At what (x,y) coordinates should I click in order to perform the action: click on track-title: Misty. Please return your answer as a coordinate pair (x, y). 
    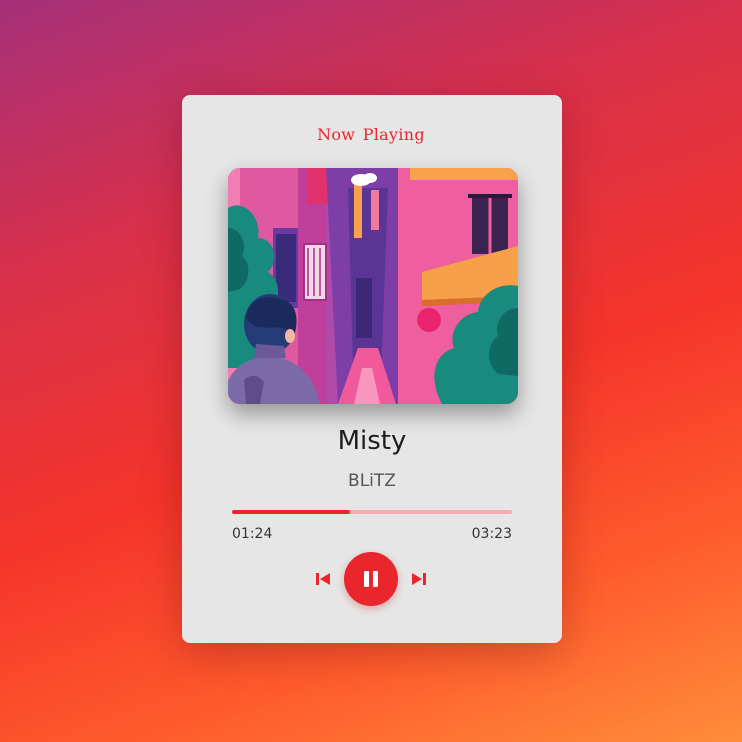
    Looking at the image, I should click on (372, 441).